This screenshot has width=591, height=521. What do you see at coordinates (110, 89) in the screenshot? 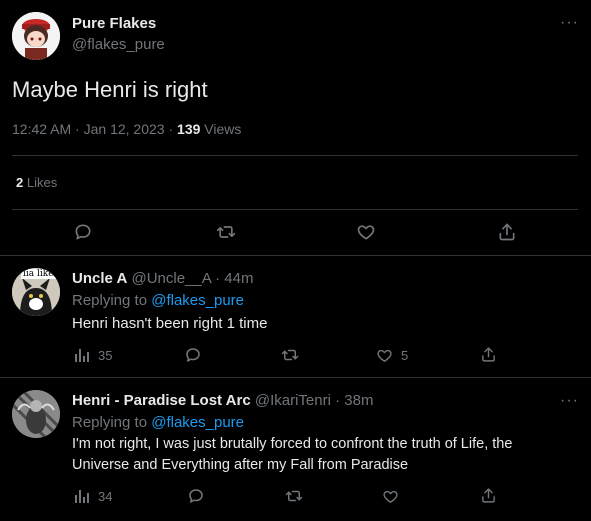
I see `tweet-text: Maybe Henri is right` at bounding box center [110, 89].